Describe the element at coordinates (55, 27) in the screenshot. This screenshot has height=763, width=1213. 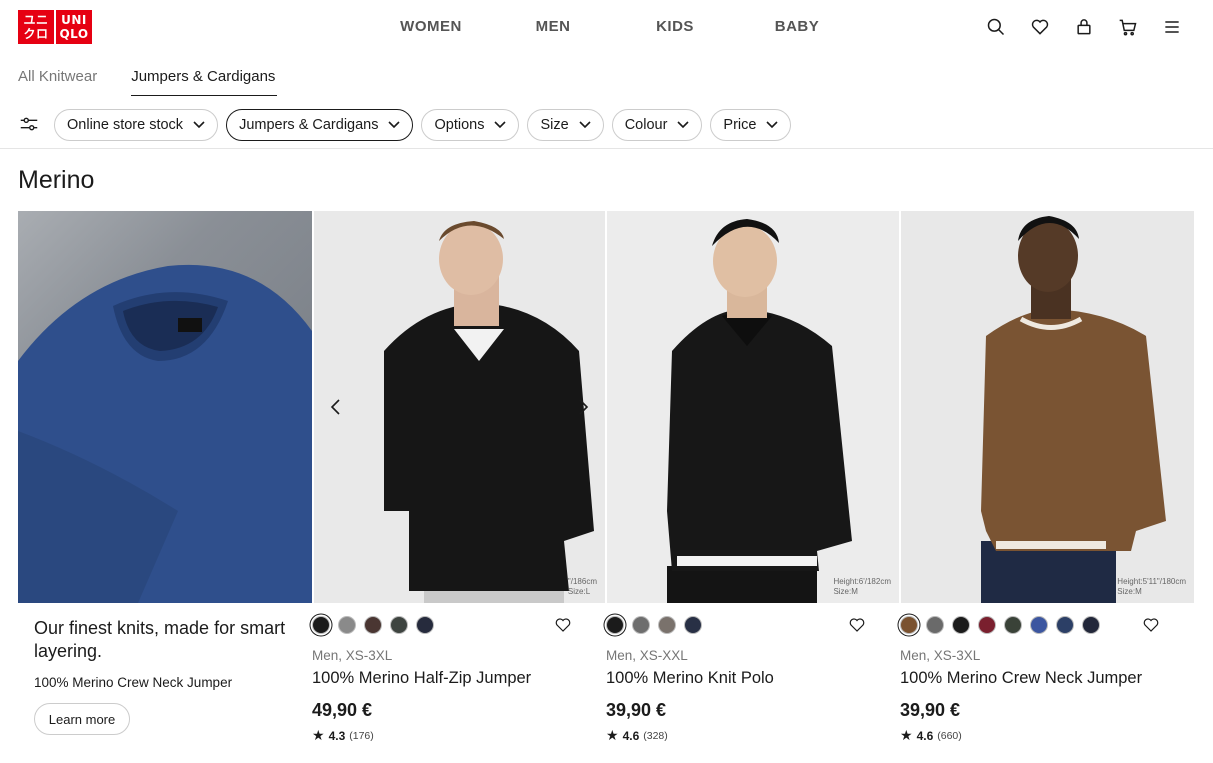
I see `uniqlo-logo: ユニ クロ UNI QLO` at that location.